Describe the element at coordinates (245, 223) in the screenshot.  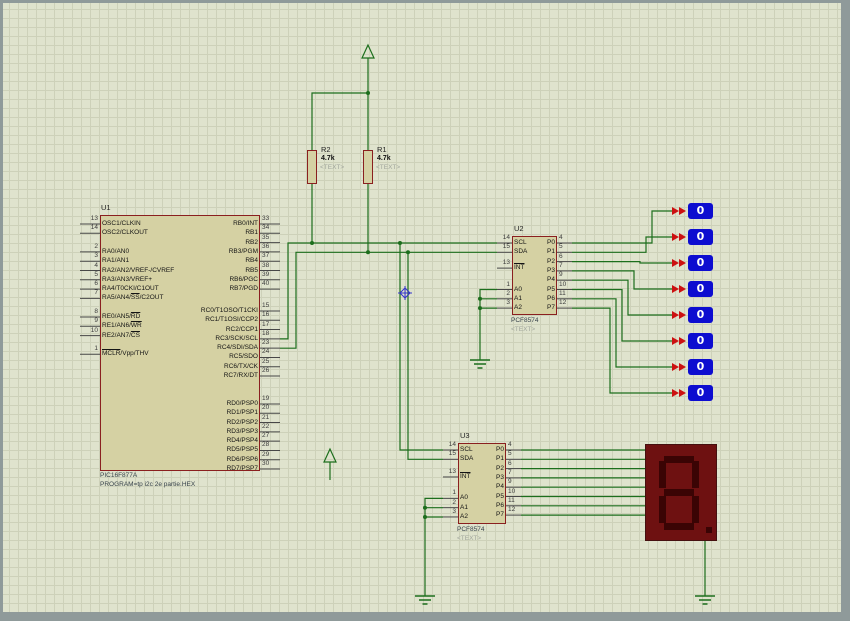
I see `pin-label: RB0/INT` at that location.